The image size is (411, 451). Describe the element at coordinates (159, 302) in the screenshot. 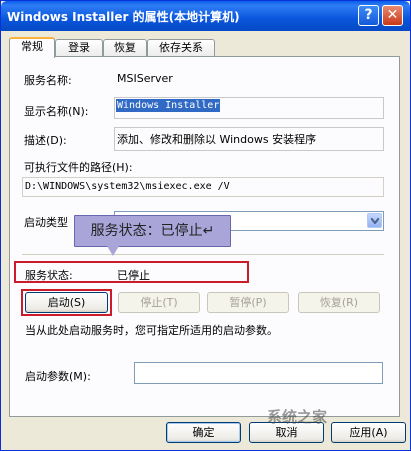

I see `stop-button: 停止(T)` at that location.